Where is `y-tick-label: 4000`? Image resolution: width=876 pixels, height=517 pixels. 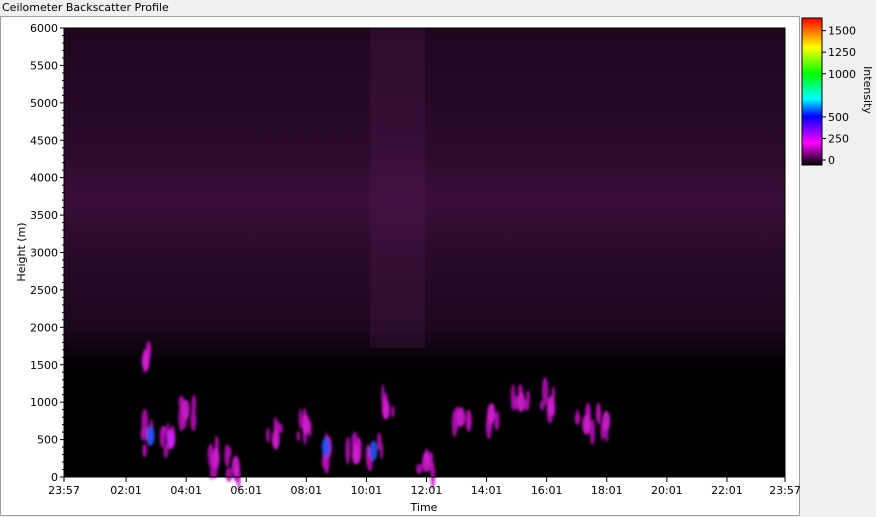
y-tick-label: 4000 is located at coordinates (44, 178).